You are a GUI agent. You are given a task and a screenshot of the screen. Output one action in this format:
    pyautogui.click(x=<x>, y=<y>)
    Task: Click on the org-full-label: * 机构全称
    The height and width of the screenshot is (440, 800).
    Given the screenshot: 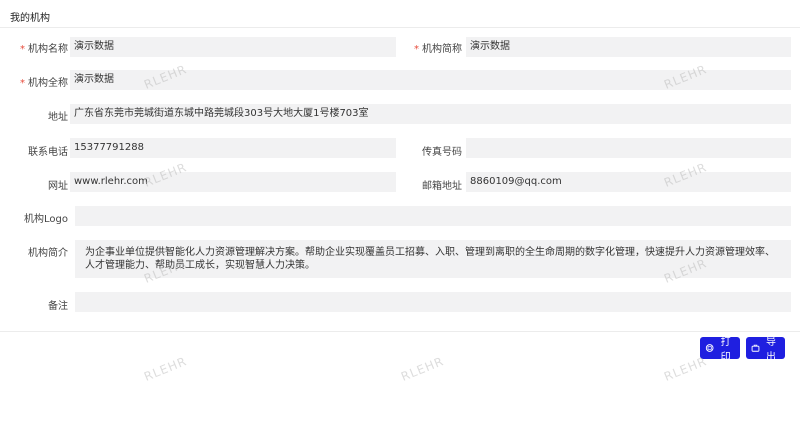 What is the action you would take?
    pyautogui.click(x=44, y=83)
    